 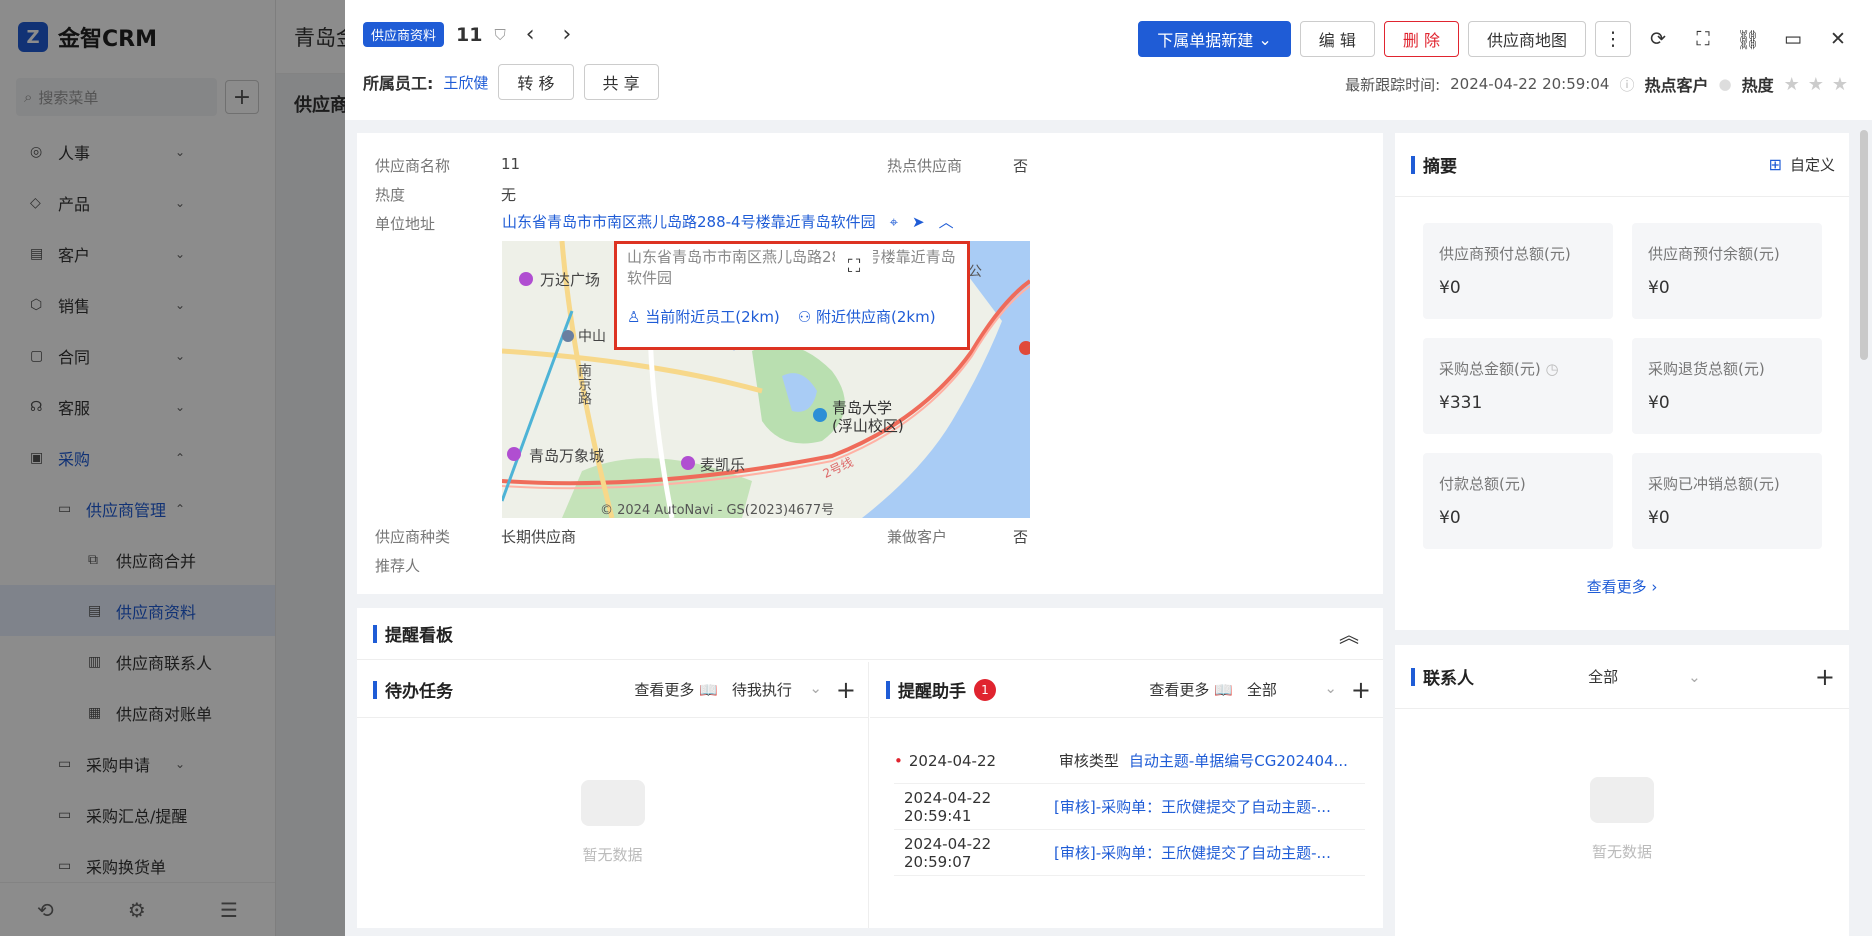 I want to click on new-sub-document-button: 下属单据新建 ⌄, so click(x=1214, y=39).